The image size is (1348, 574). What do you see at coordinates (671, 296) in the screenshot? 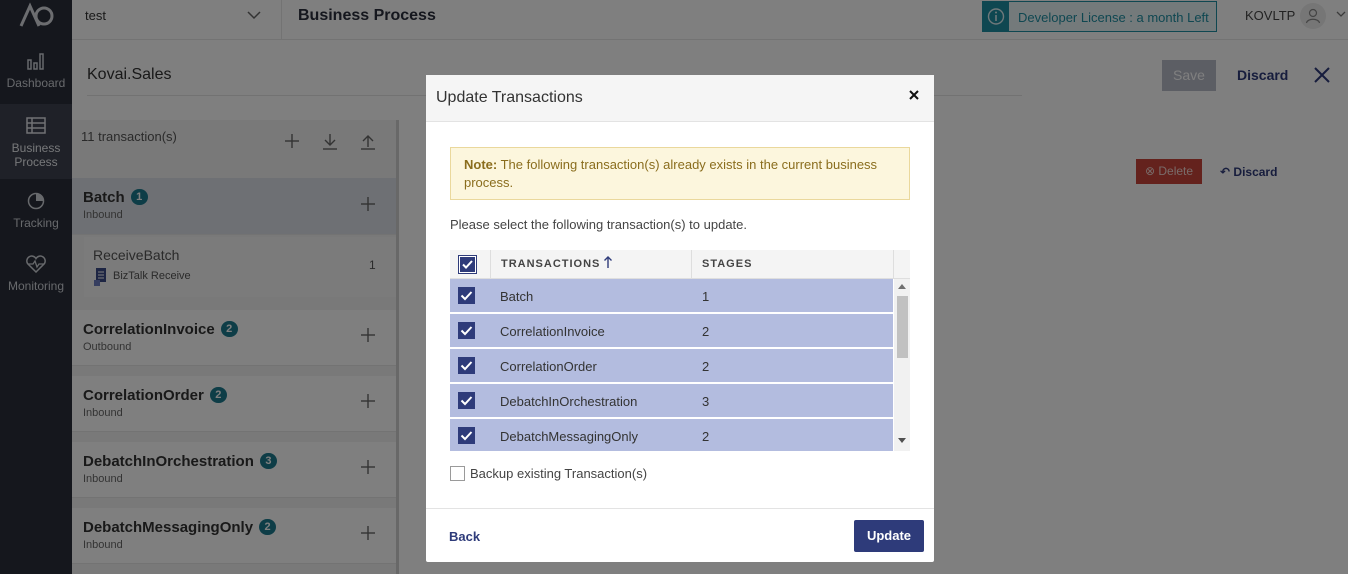
I see `table-row: Batch 1` at bounding box center [671, 296].